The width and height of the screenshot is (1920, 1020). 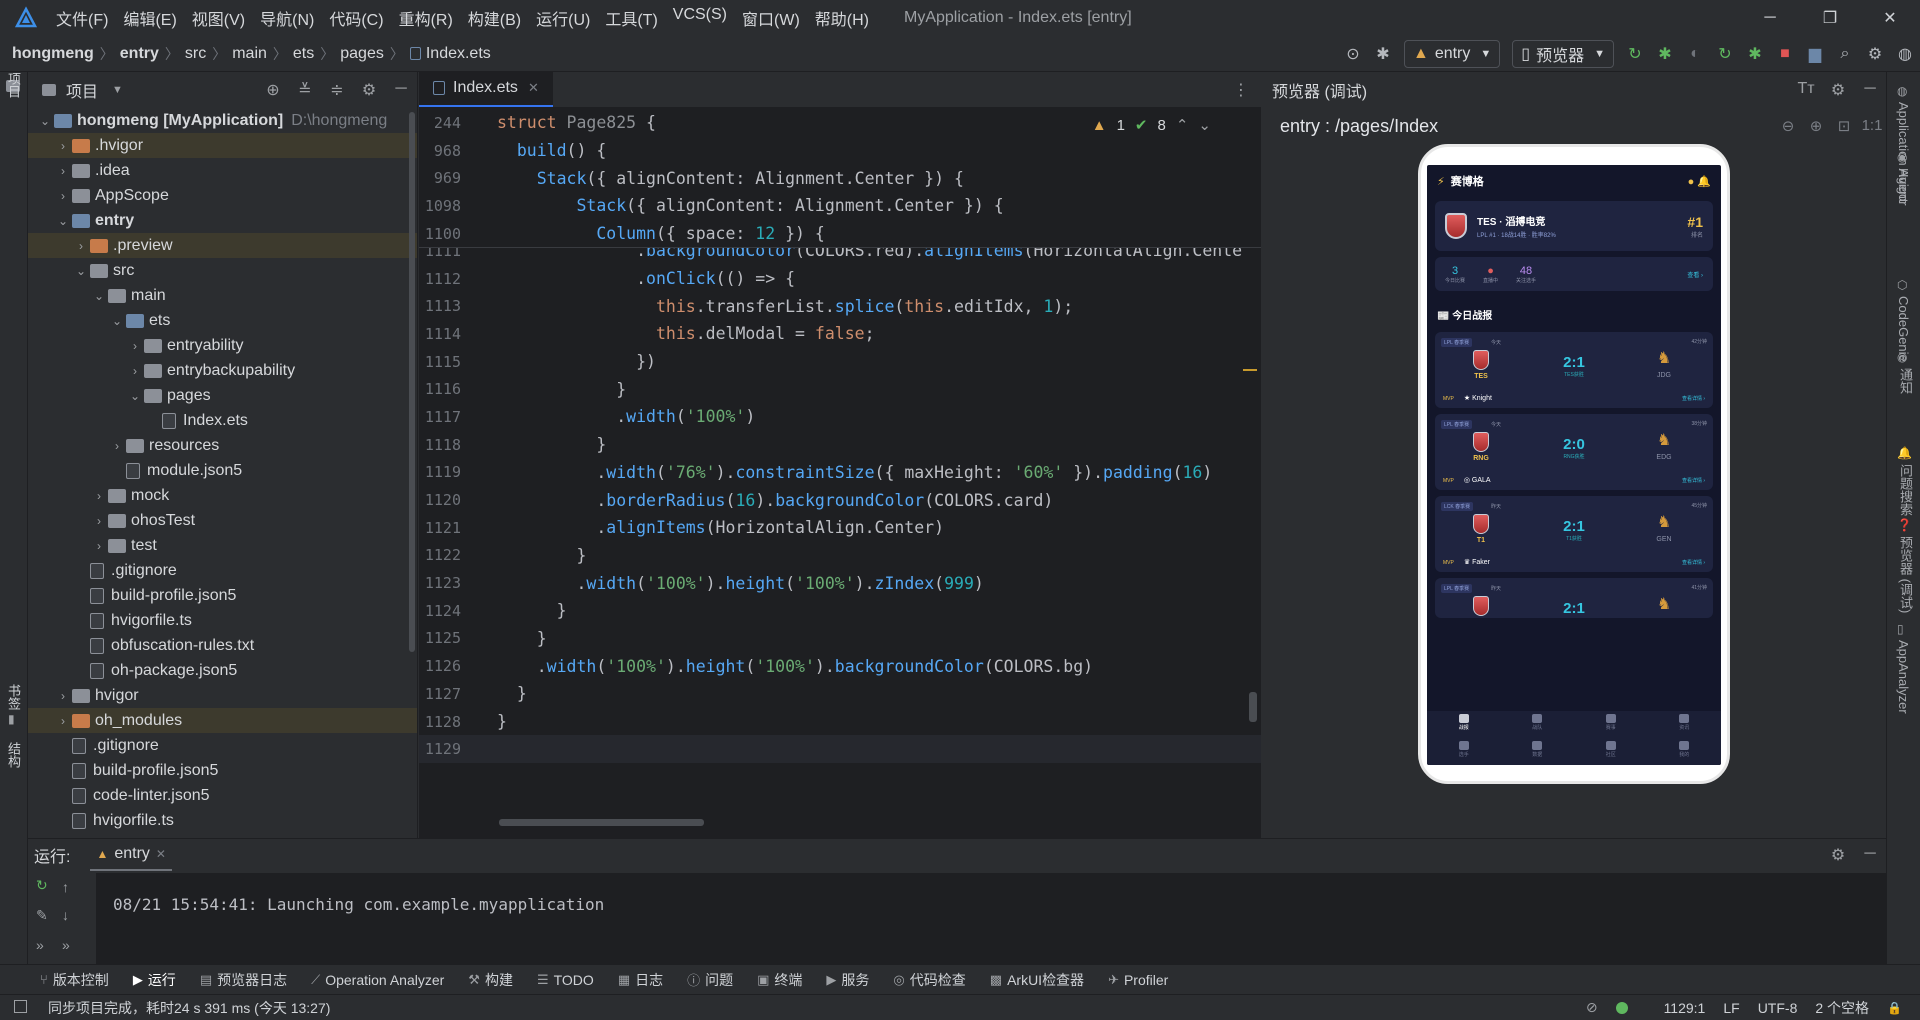 I want to click on previous-highlight-icon: ⌃, so click(x=1182, y=125).